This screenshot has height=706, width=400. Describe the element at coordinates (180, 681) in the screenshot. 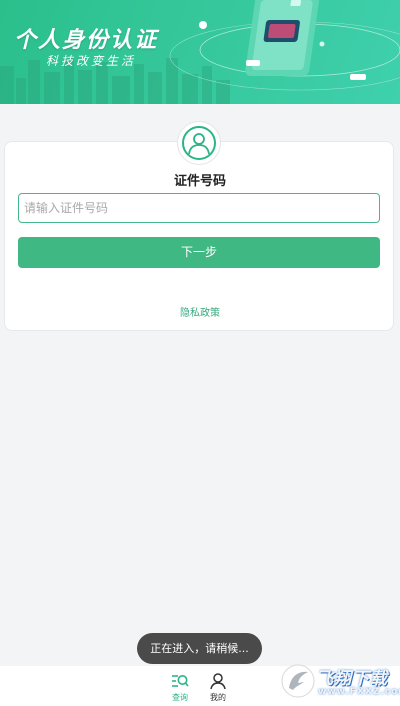

I see `search-list-icon` at that location.